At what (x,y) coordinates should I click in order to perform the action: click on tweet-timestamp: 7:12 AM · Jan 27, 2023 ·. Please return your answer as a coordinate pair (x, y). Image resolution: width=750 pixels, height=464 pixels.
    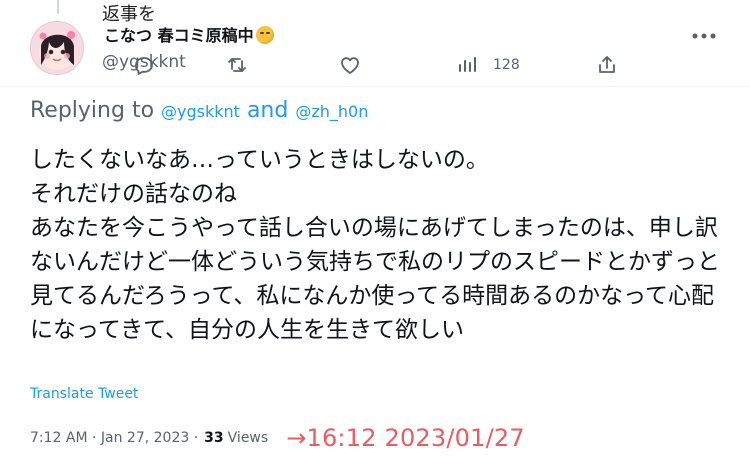
    Looking at the image, I should click on (114, 438).